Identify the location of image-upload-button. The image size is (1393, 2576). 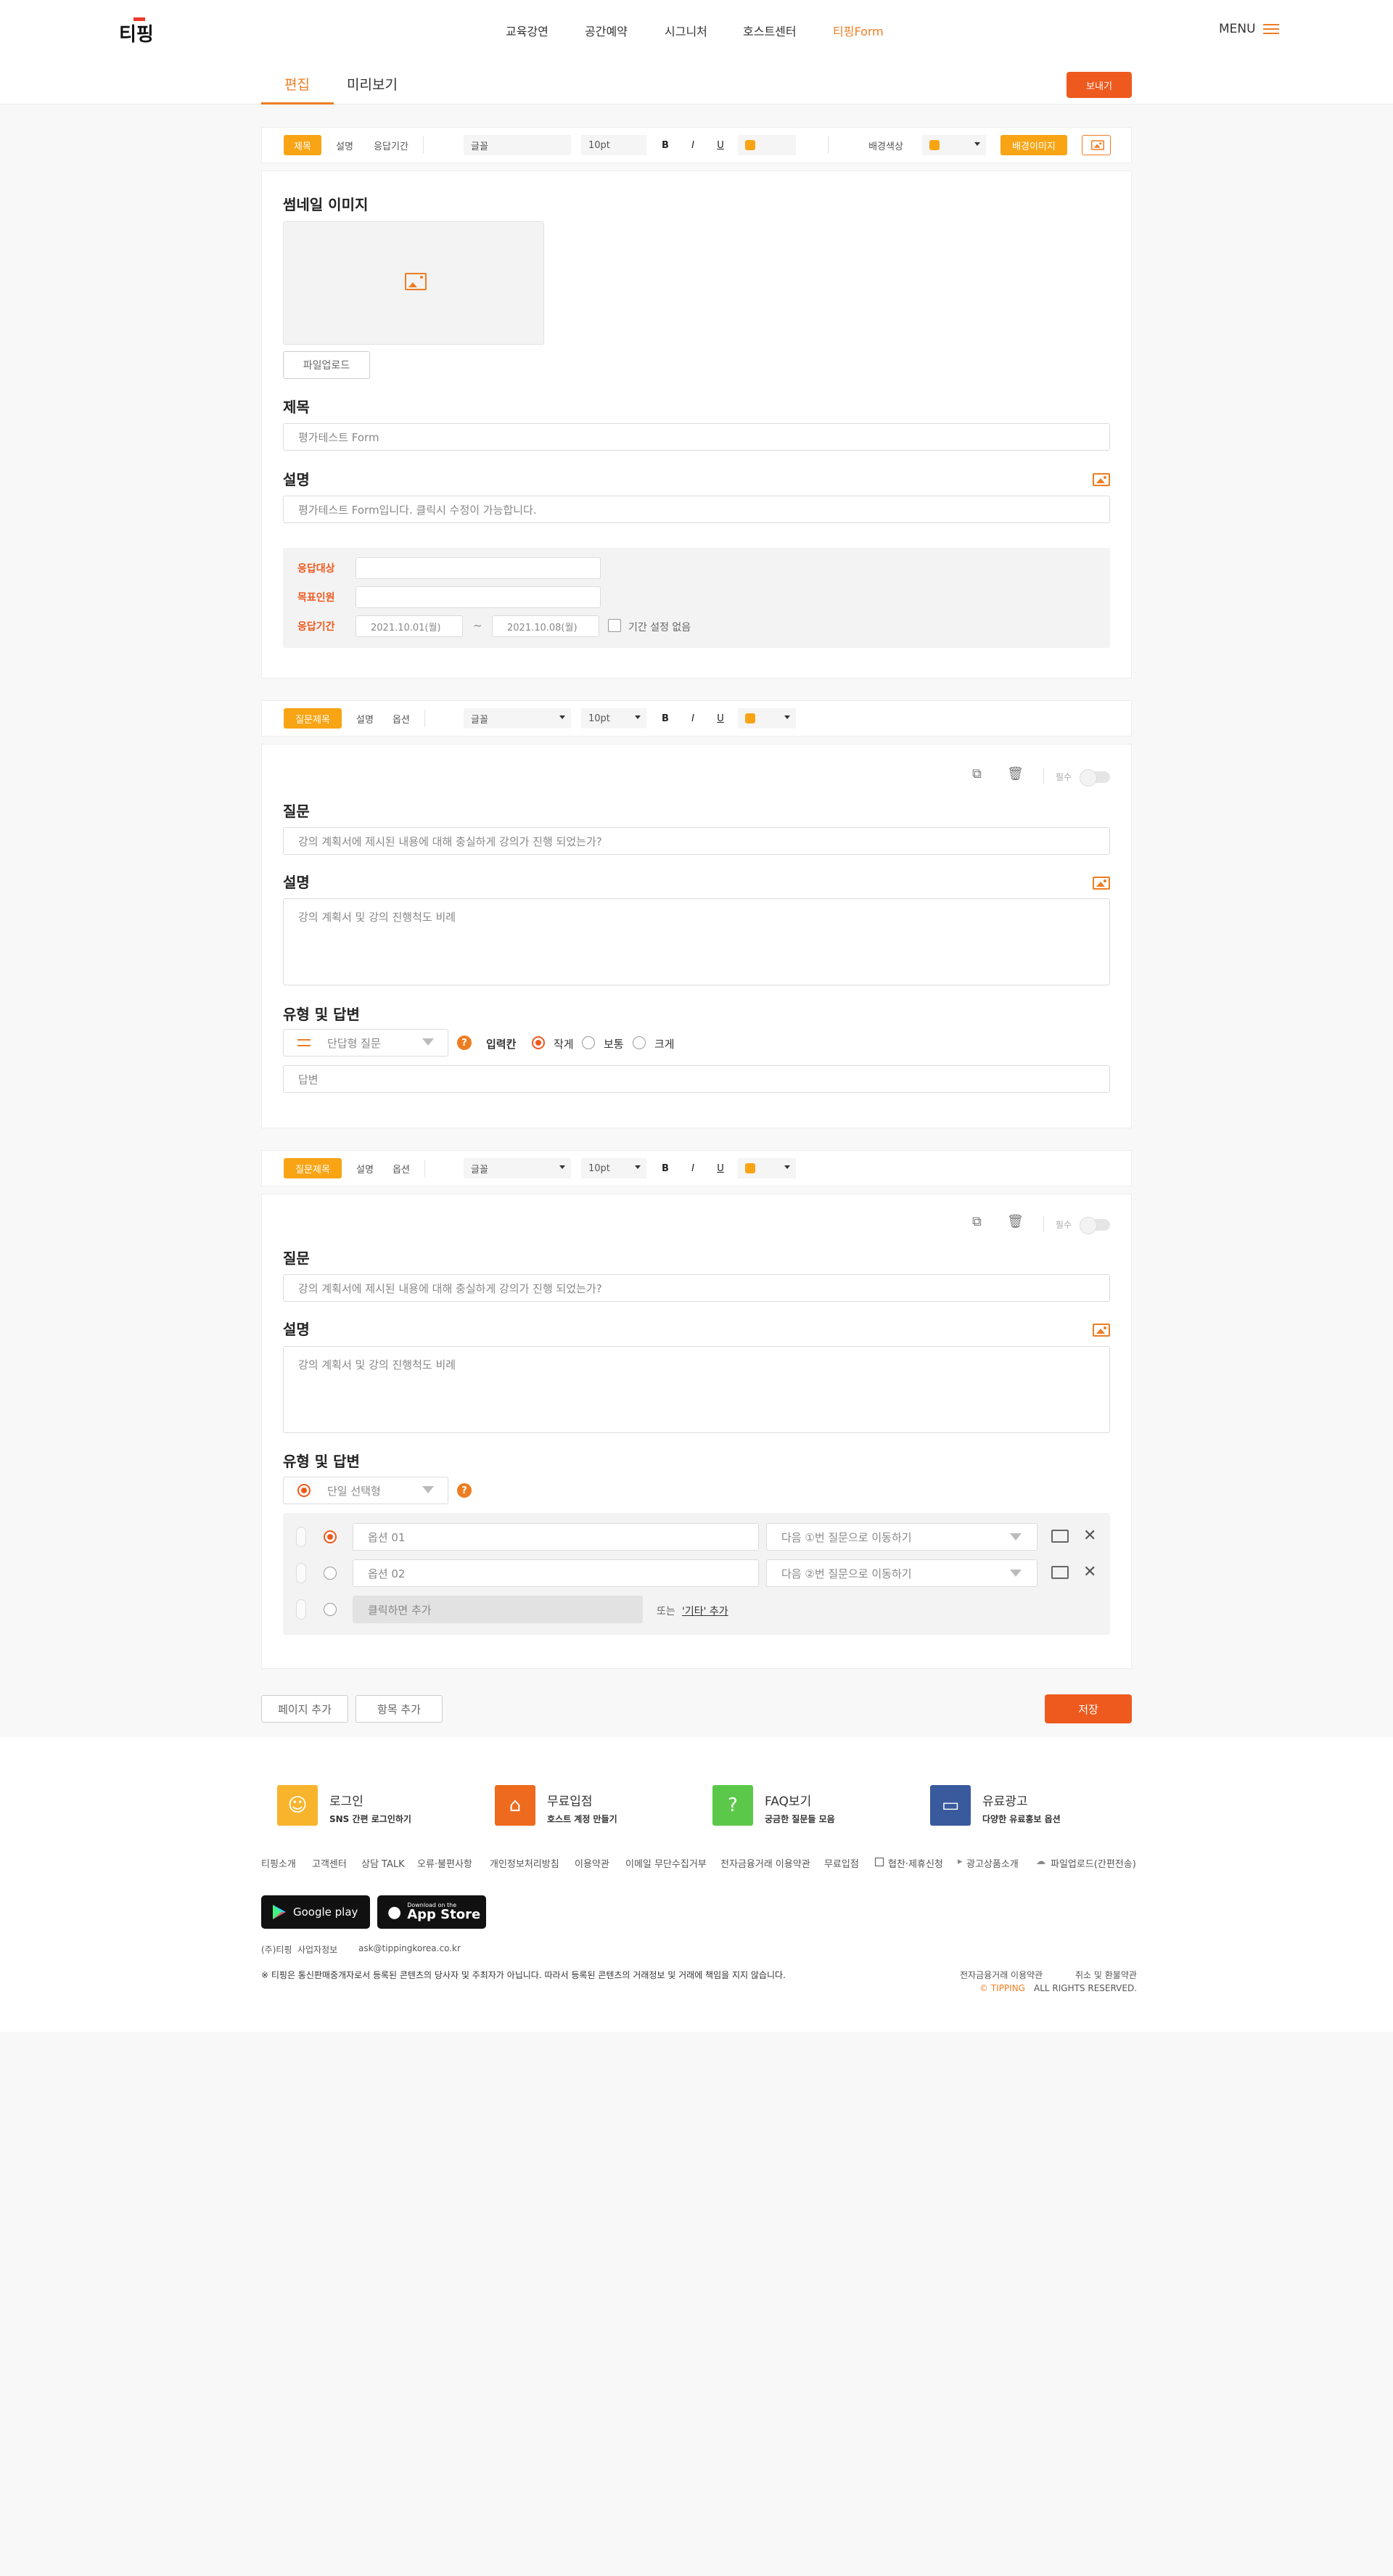
(1096, 145).